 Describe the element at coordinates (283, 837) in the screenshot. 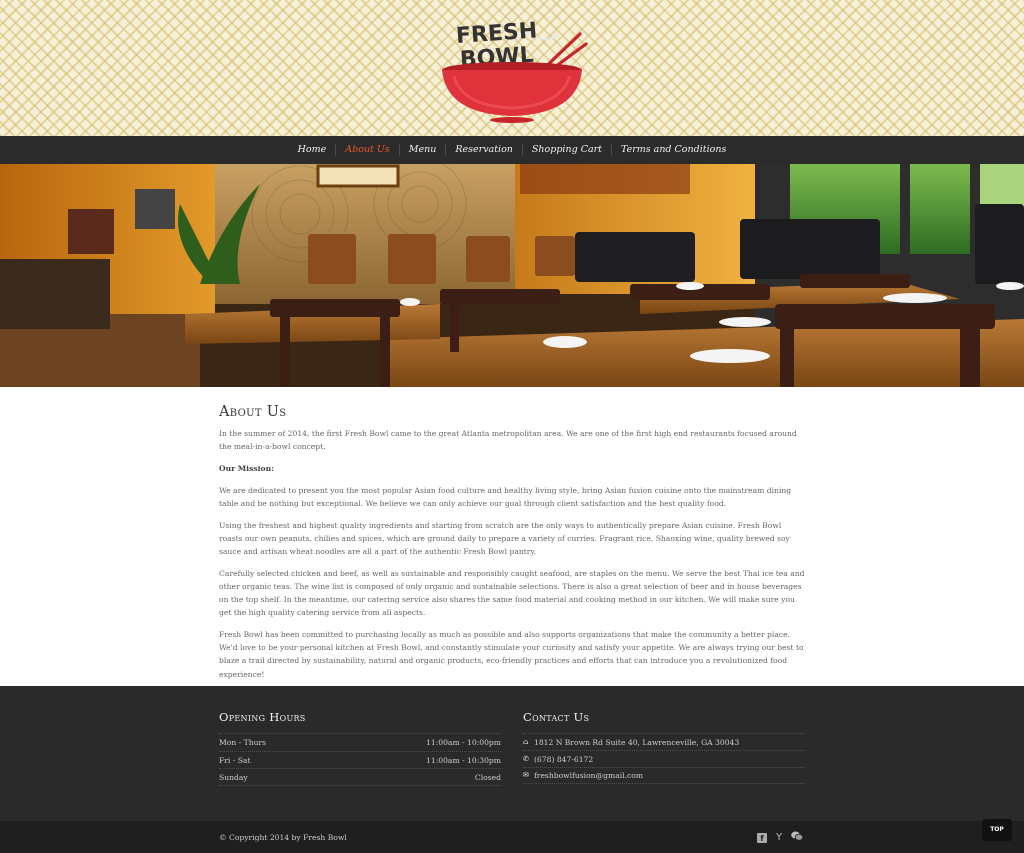

I see `copyright-text: © Copyright 2014 by Fresh Bowl` at that location.